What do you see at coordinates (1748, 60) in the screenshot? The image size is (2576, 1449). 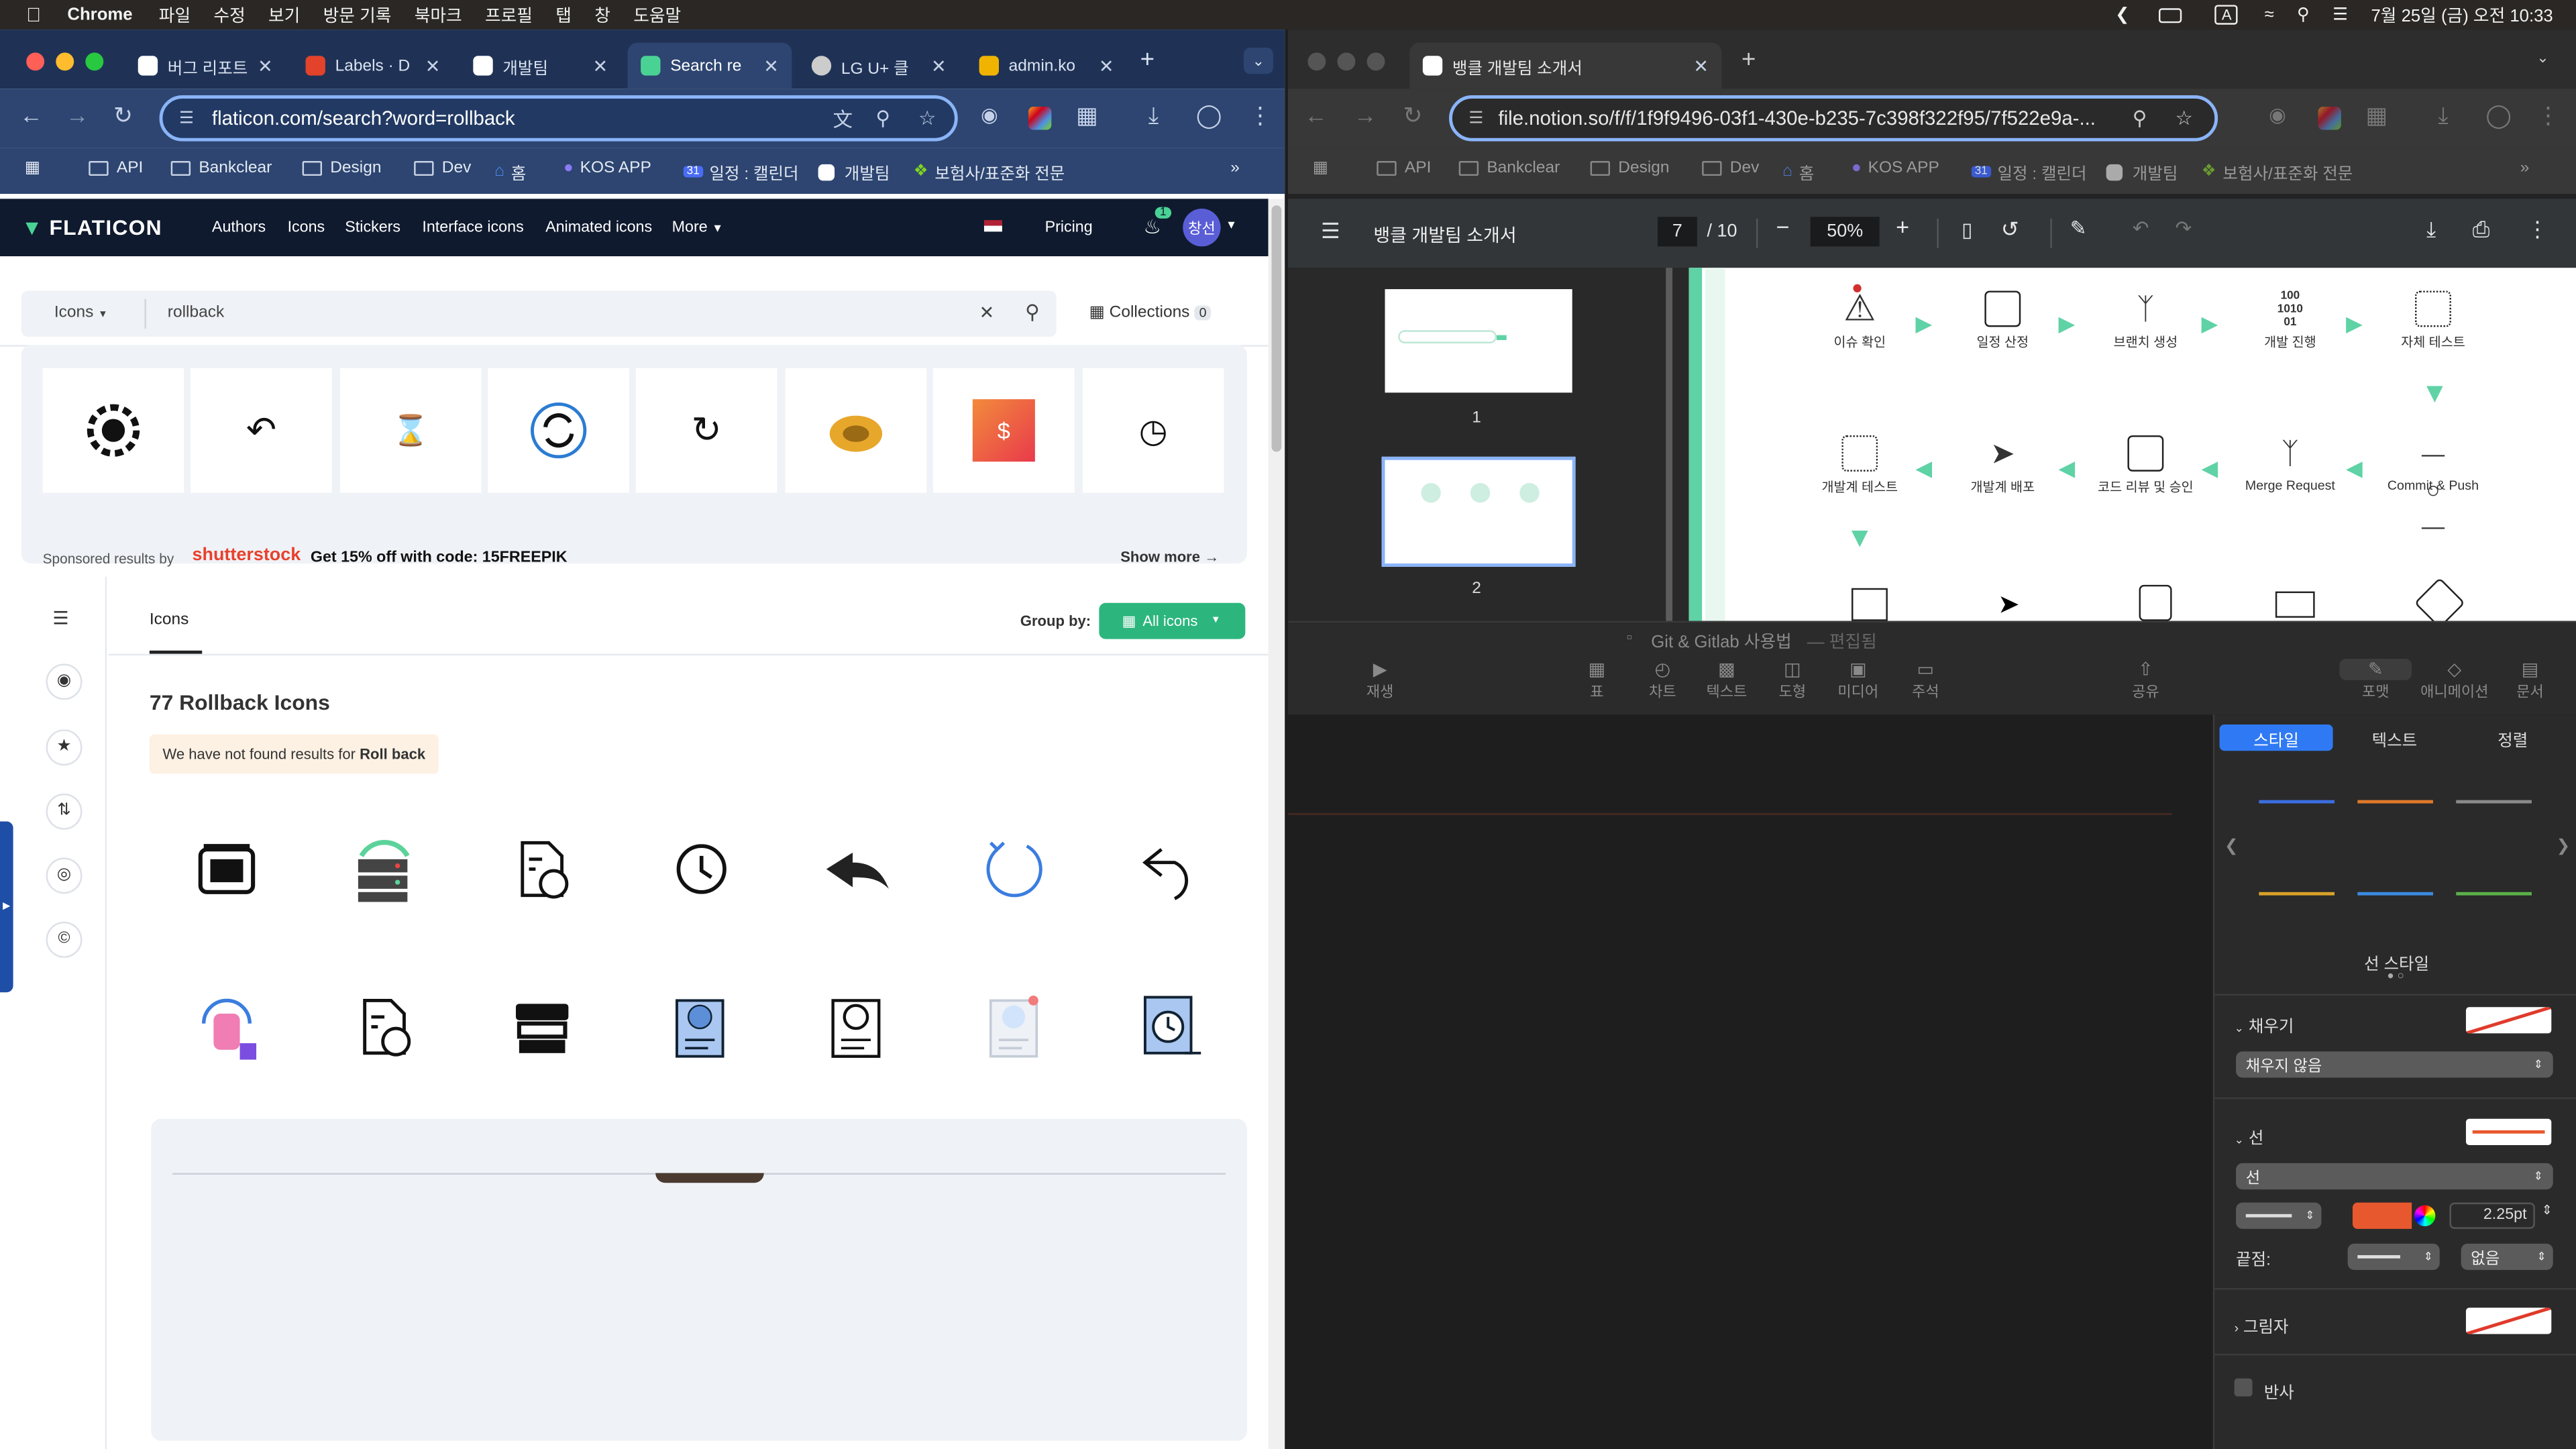 I see `new-tab-button: +` at bounding box center [1748, 60].